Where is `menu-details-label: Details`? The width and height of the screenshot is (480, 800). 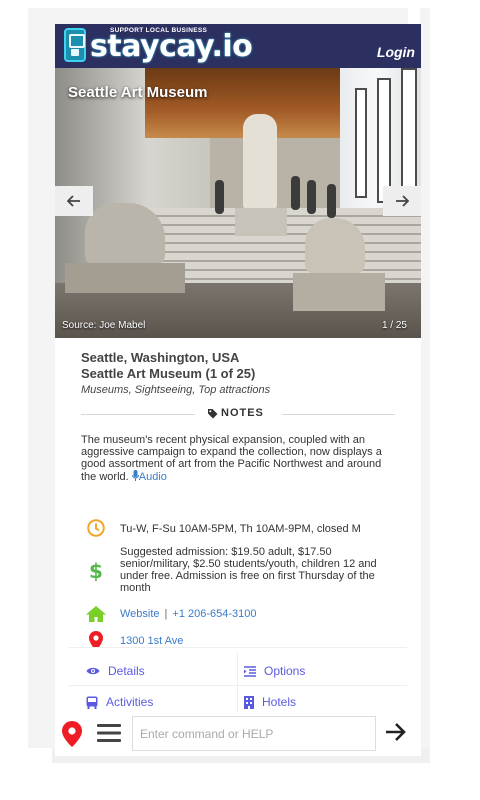 menu-details-label: Details is located at coordinates (126, 671).